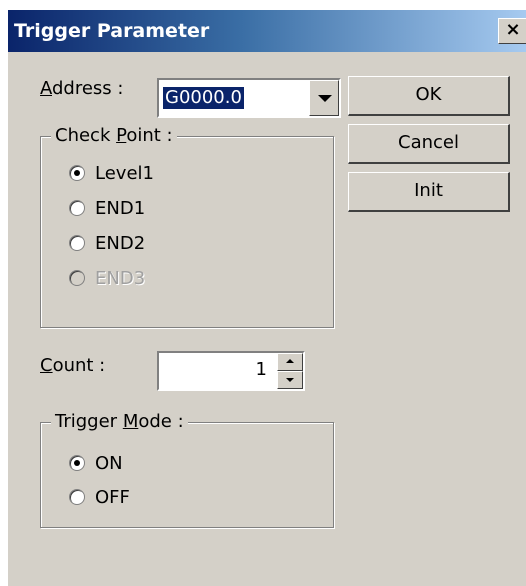  Describe the element at coordinates (114, 135) in the screenshot. I see `check-point-title: Check Point :` at that location.